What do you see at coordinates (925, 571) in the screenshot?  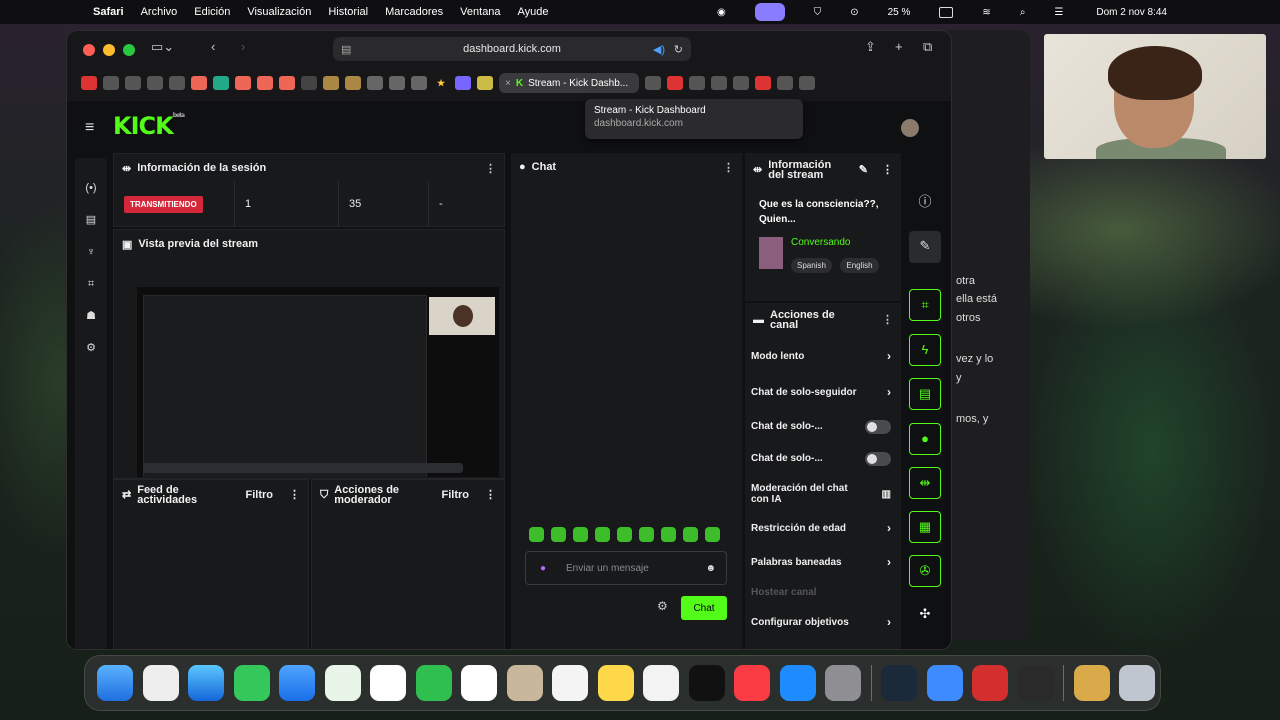 I see `wrench-icon: ✇` at bounding box center [925, 571].